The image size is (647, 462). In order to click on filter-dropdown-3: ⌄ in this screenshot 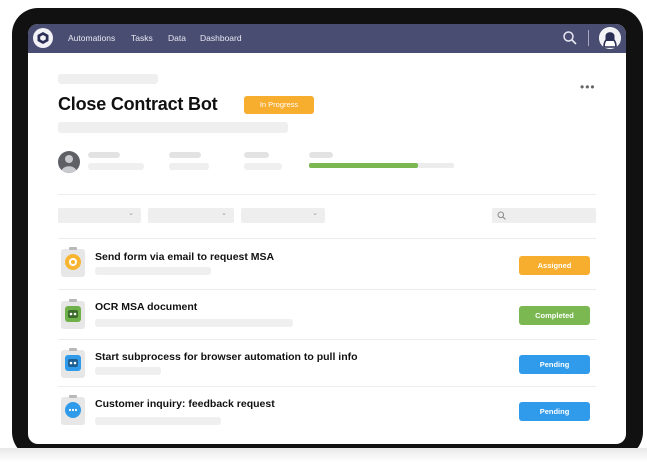, I will do `click(283, 215)`.